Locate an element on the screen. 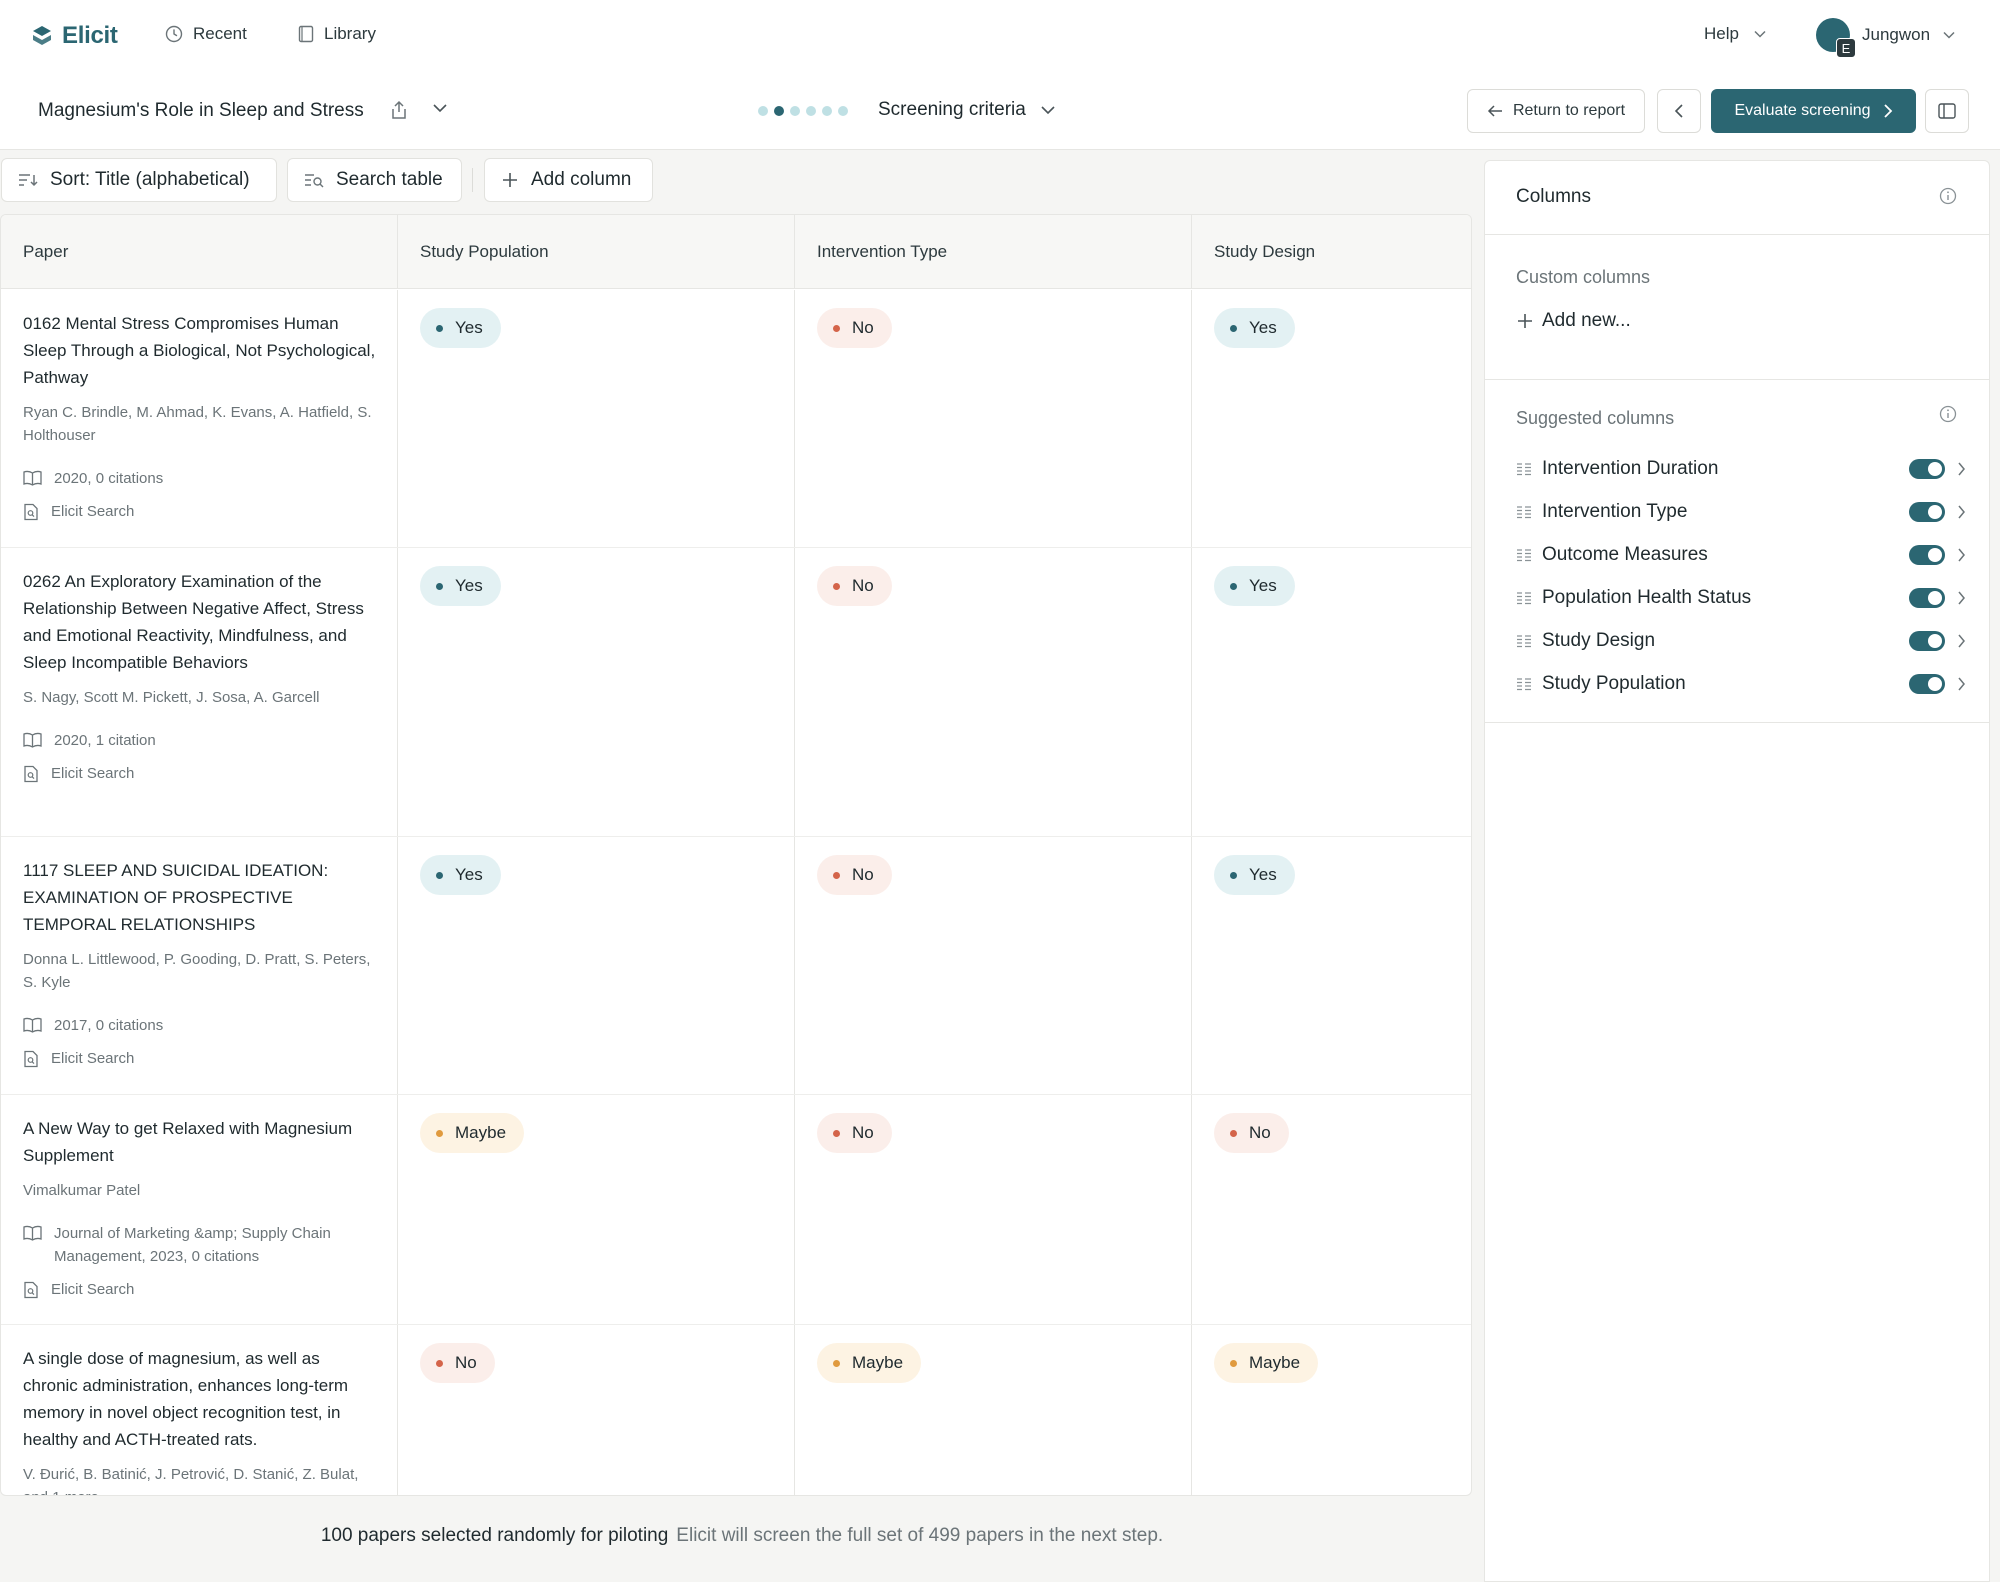 This screenshot has width=2000, height=1582. custom-columns-label: Custom columns is located at coordinates (1583, 277).